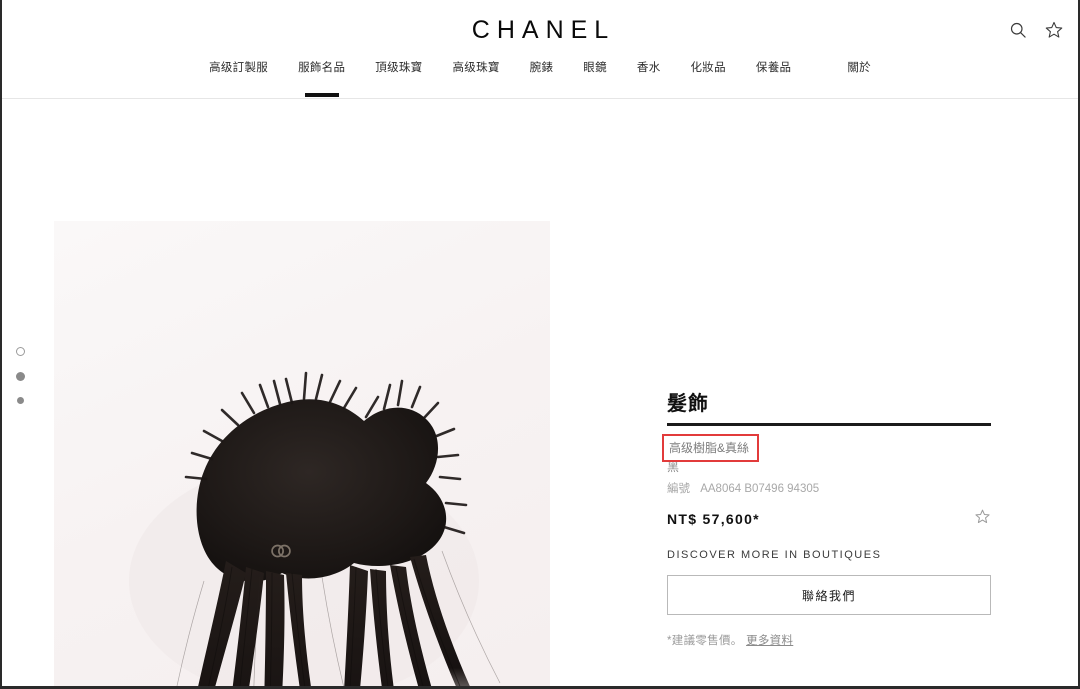 The height and width of the screenshot is (689, 1080). I want to click on nav-item-7: 化妝品, so click(708, 68).